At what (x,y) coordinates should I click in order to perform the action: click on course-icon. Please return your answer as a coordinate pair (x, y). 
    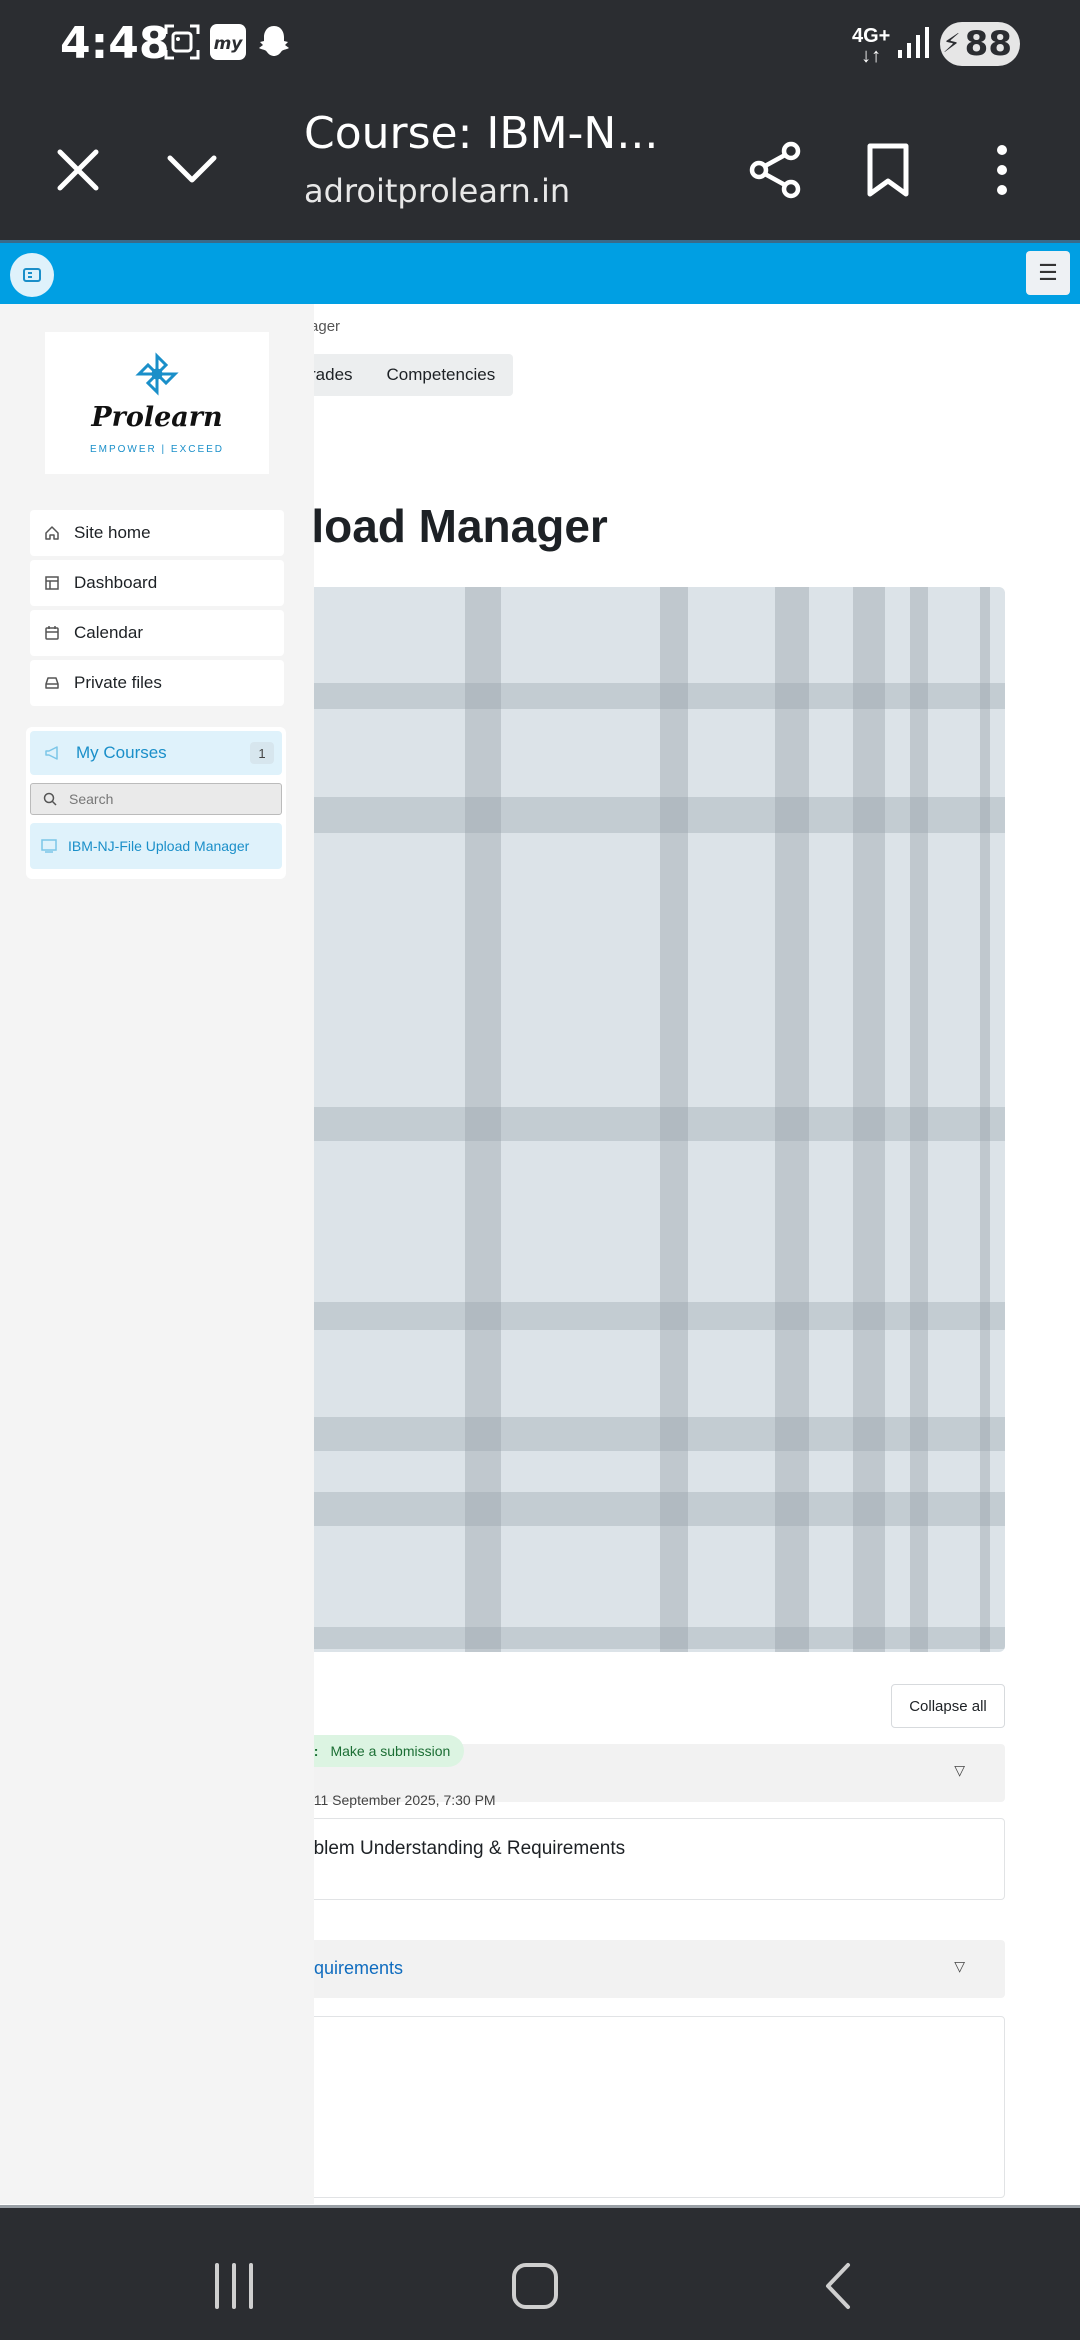
    Looking at the image, I should click on (49, 846).